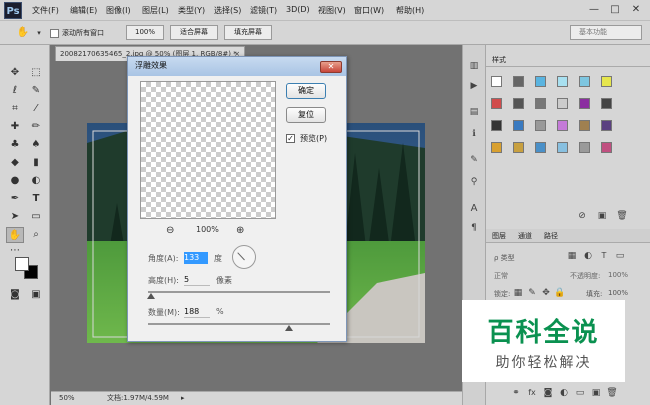  Describe the element at coordinates (618, 293) in the screenshot. I see `fill-value: 100%` at that location.